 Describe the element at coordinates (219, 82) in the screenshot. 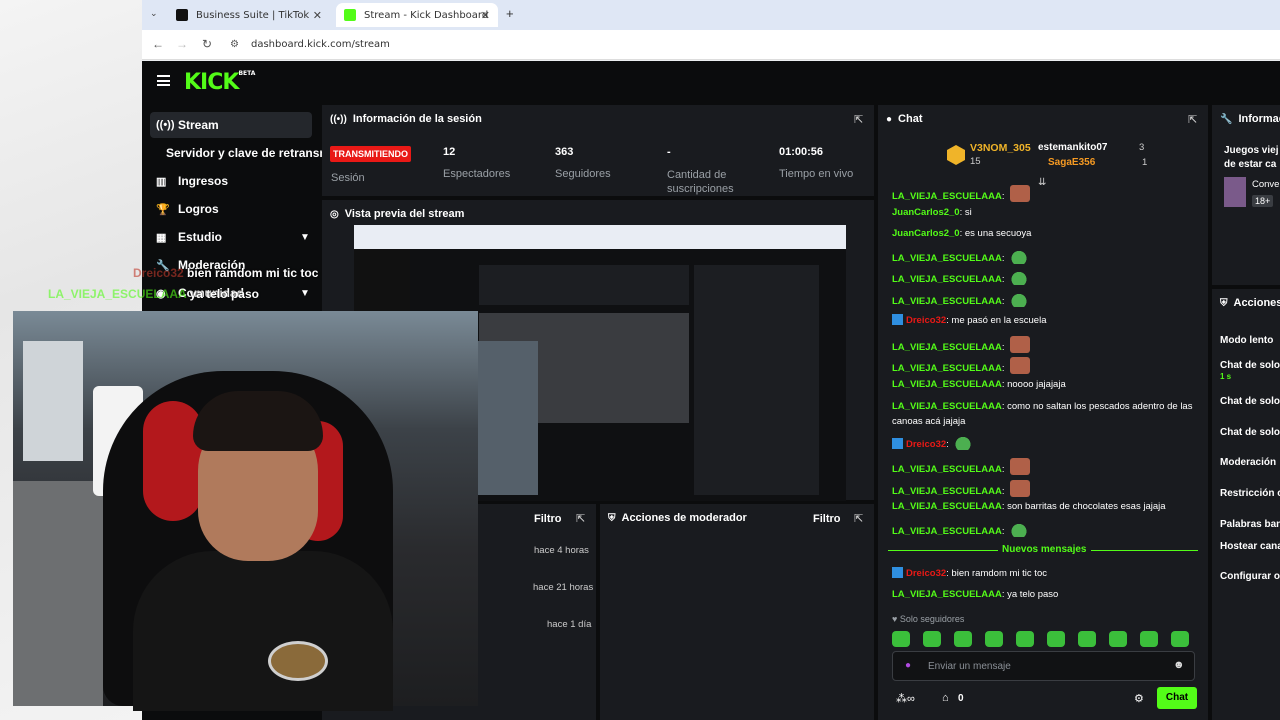

I see `kick-logo: KICKBETA` at that location.